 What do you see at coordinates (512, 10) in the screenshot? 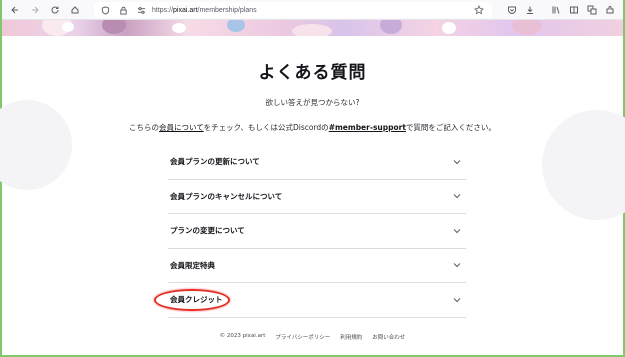
I see `pocket-icon` at bounding box center [512, 10].